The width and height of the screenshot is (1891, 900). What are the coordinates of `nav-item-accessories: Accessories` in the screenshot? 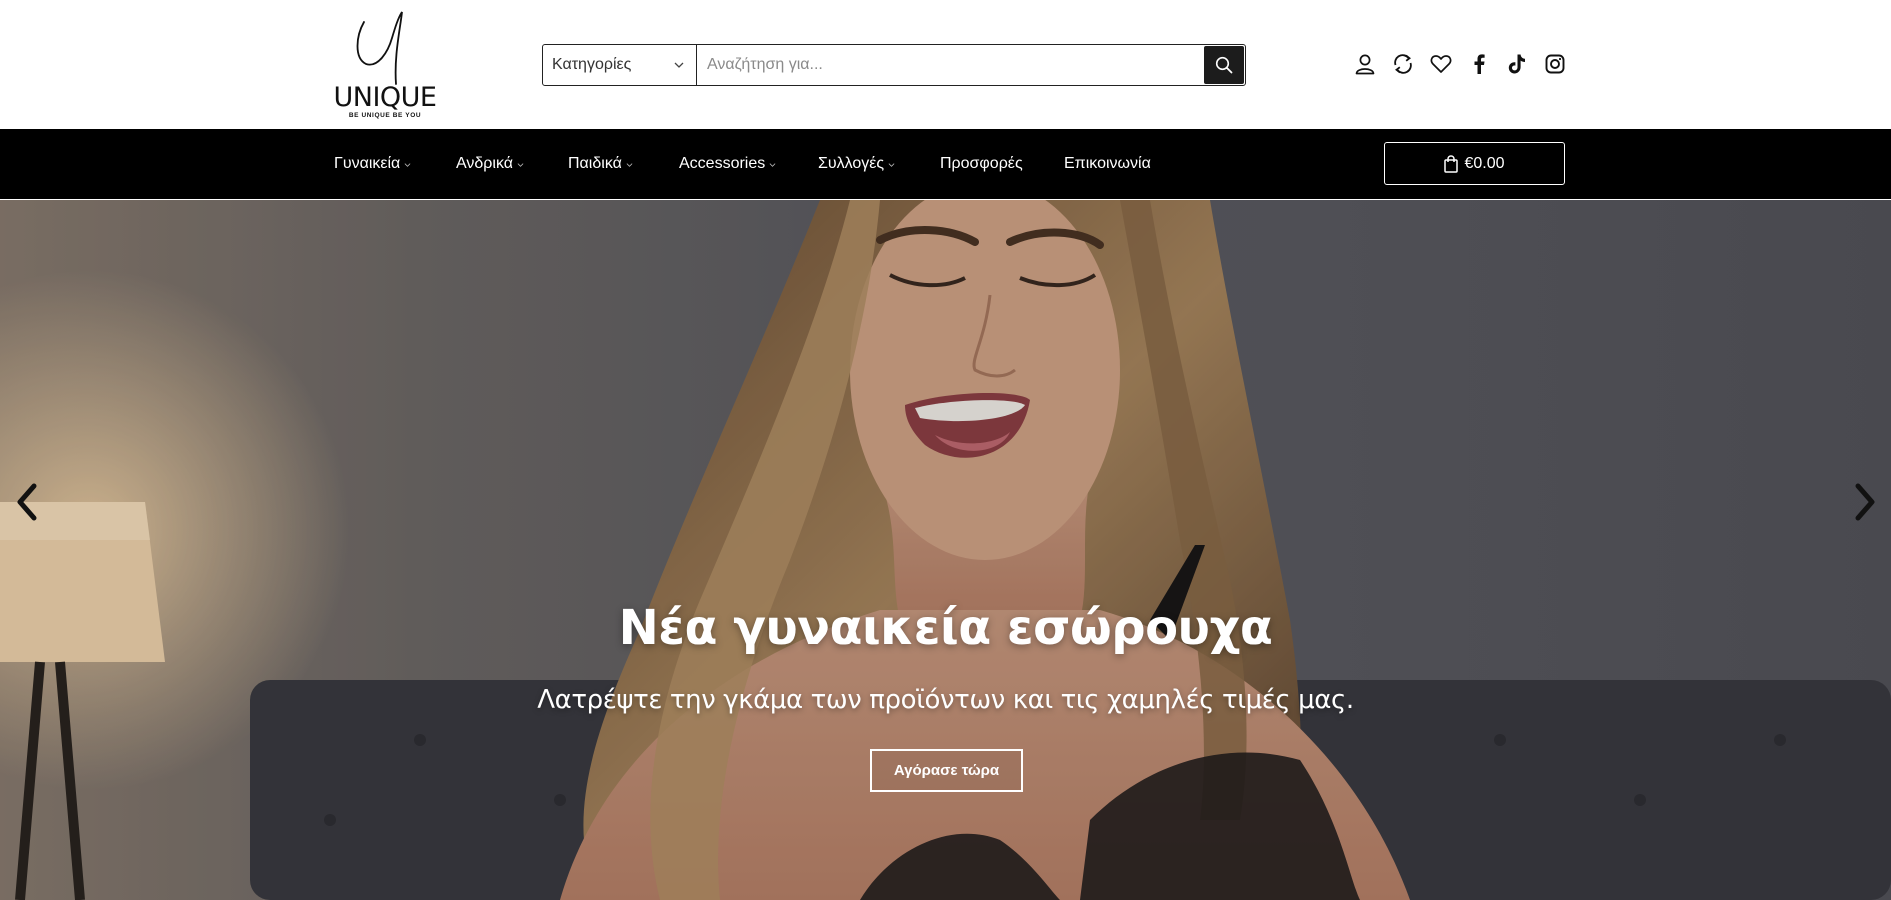 It's located at (748, 164).